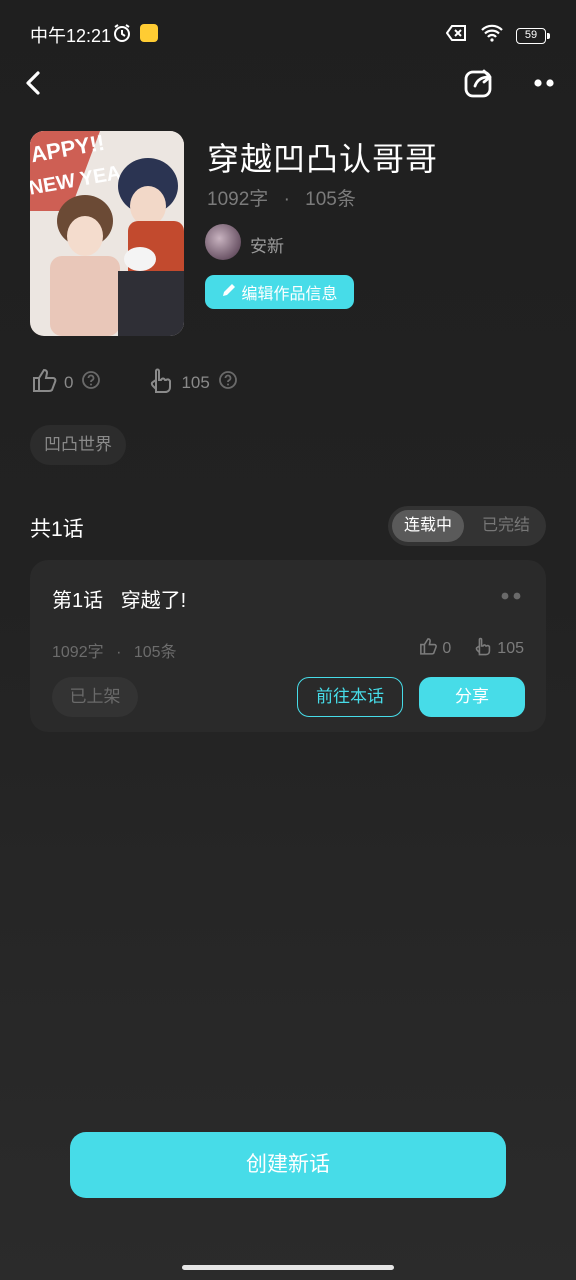  I want to click on avatar, so click(223, 242).